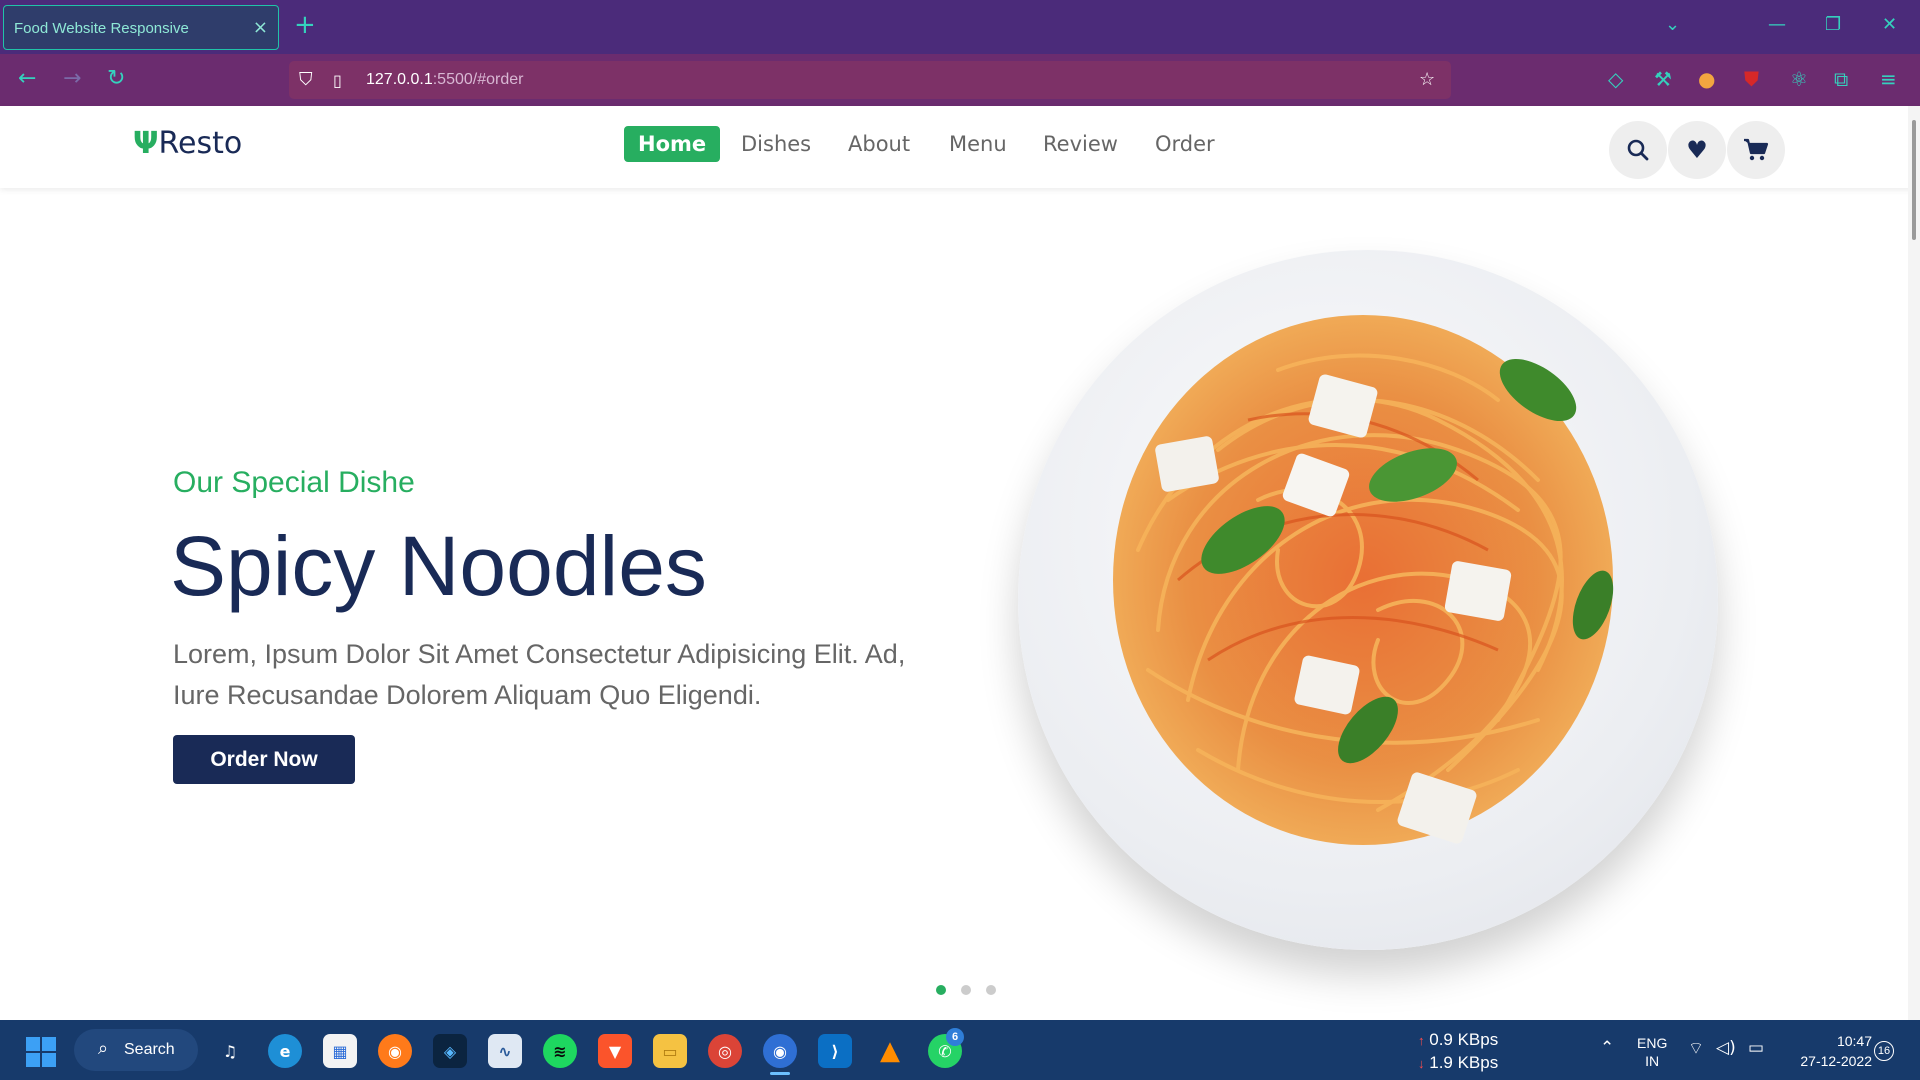  What do you see at coordinates (1458, 1039) in the screenshot?
I see `net-upload: ↑ 0.9 KBps` at bounding box center [1458, 1039].